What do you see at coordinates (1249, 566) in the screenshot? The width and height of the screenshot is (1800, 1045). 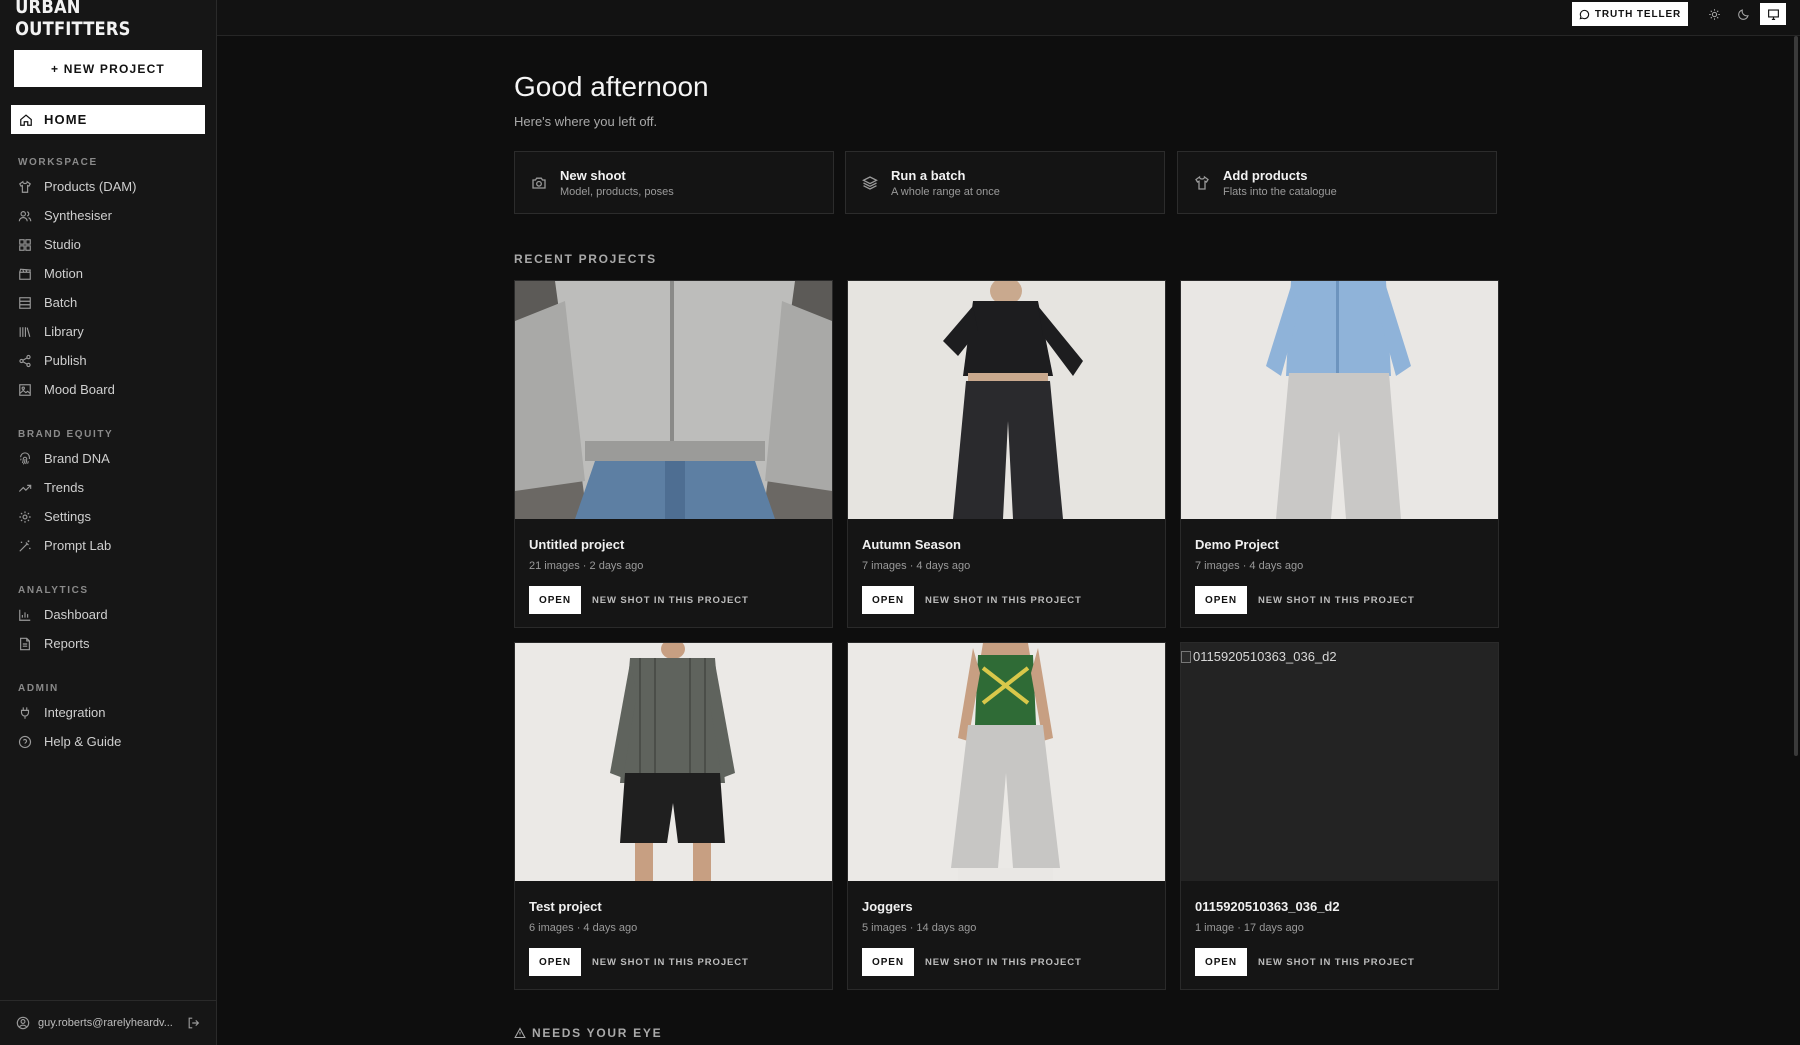 I see `project-meta: 7 images · 4 days ago` at bounding box center [1249, 566].